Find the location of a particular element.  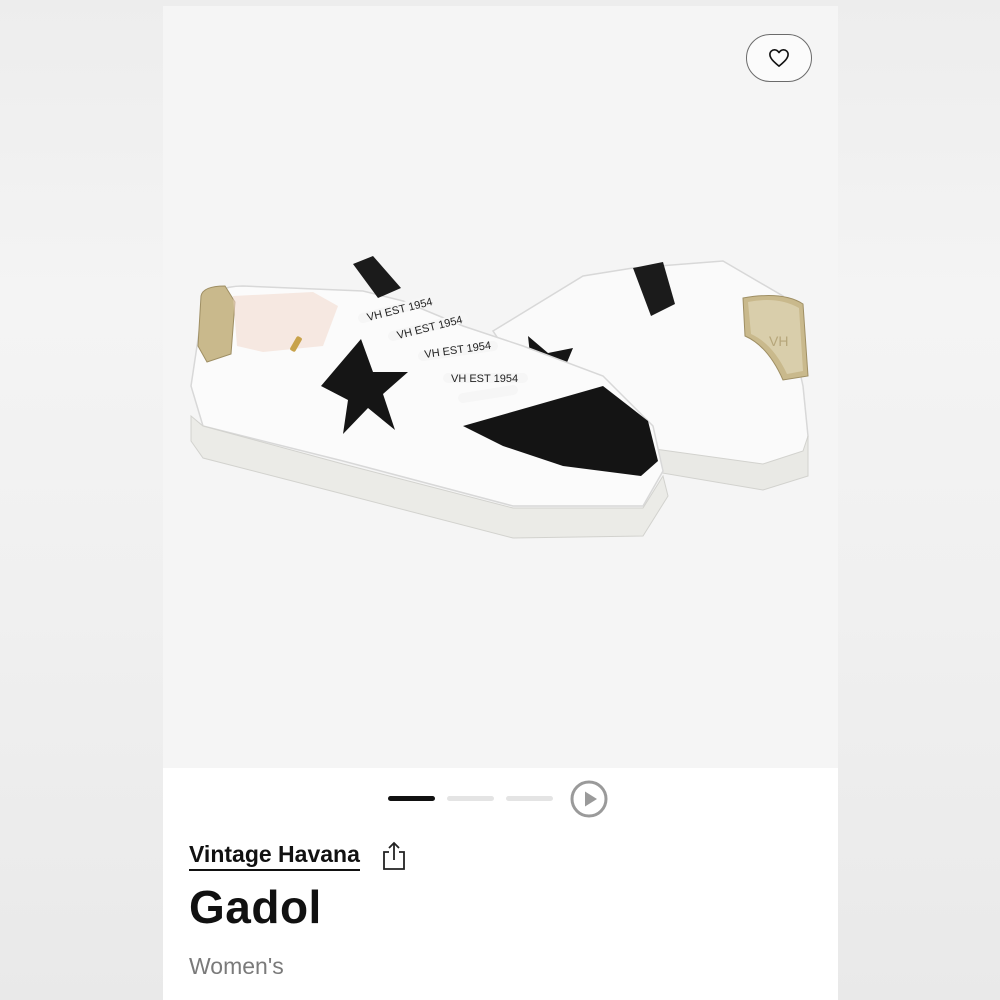

heel-print-text: VH is located at coordinates (778, 341).